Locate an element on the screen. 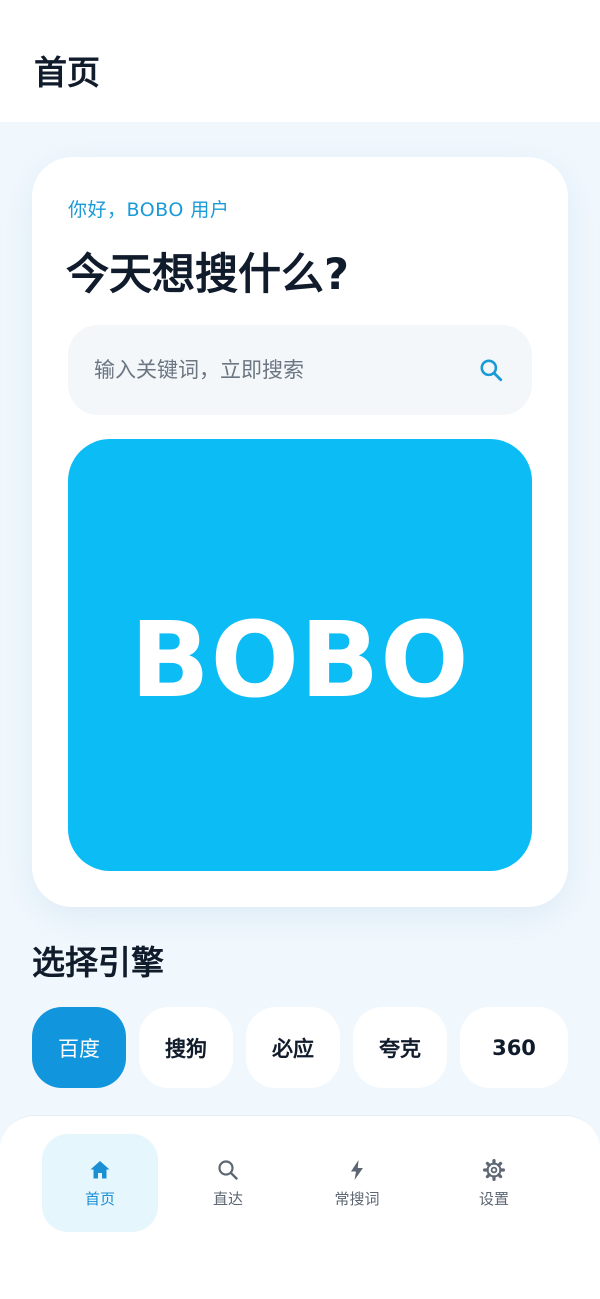 The height and width of the screenshot is (1299, 600). home-icon is located at coordinates (100, 1170).